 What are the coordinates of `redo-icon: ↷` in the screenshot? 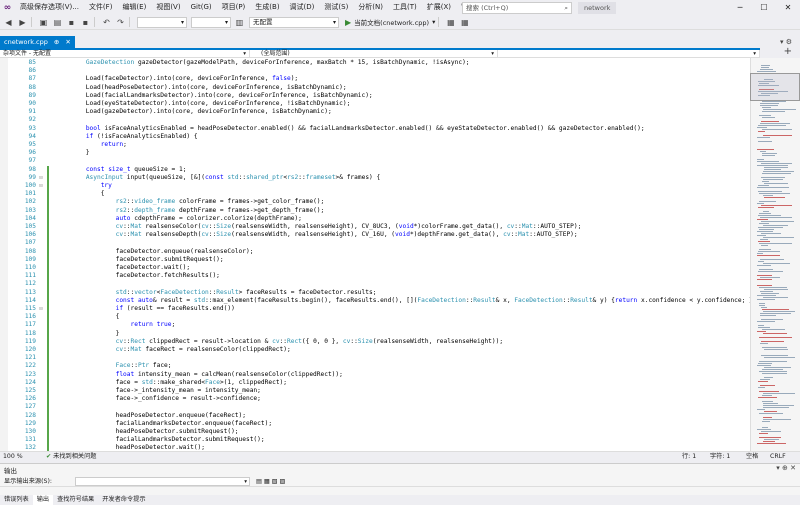 It's located at (120, 22).